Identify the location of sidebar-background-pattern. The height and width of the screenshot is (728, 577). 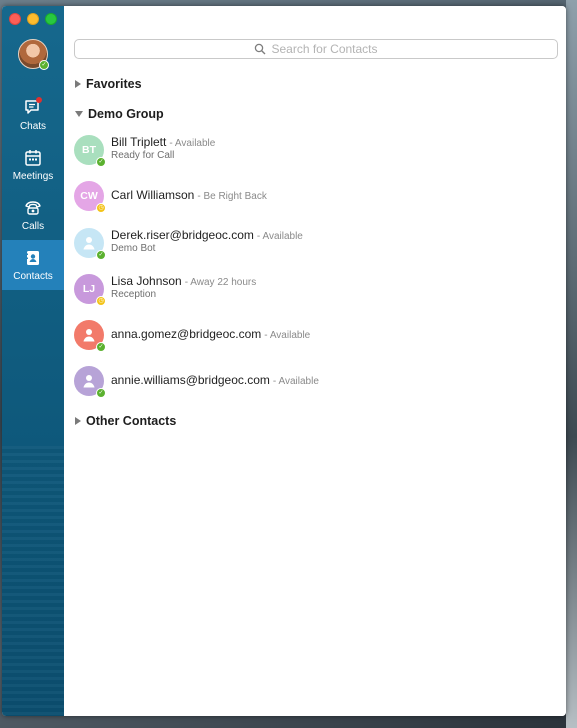
(33, 581).